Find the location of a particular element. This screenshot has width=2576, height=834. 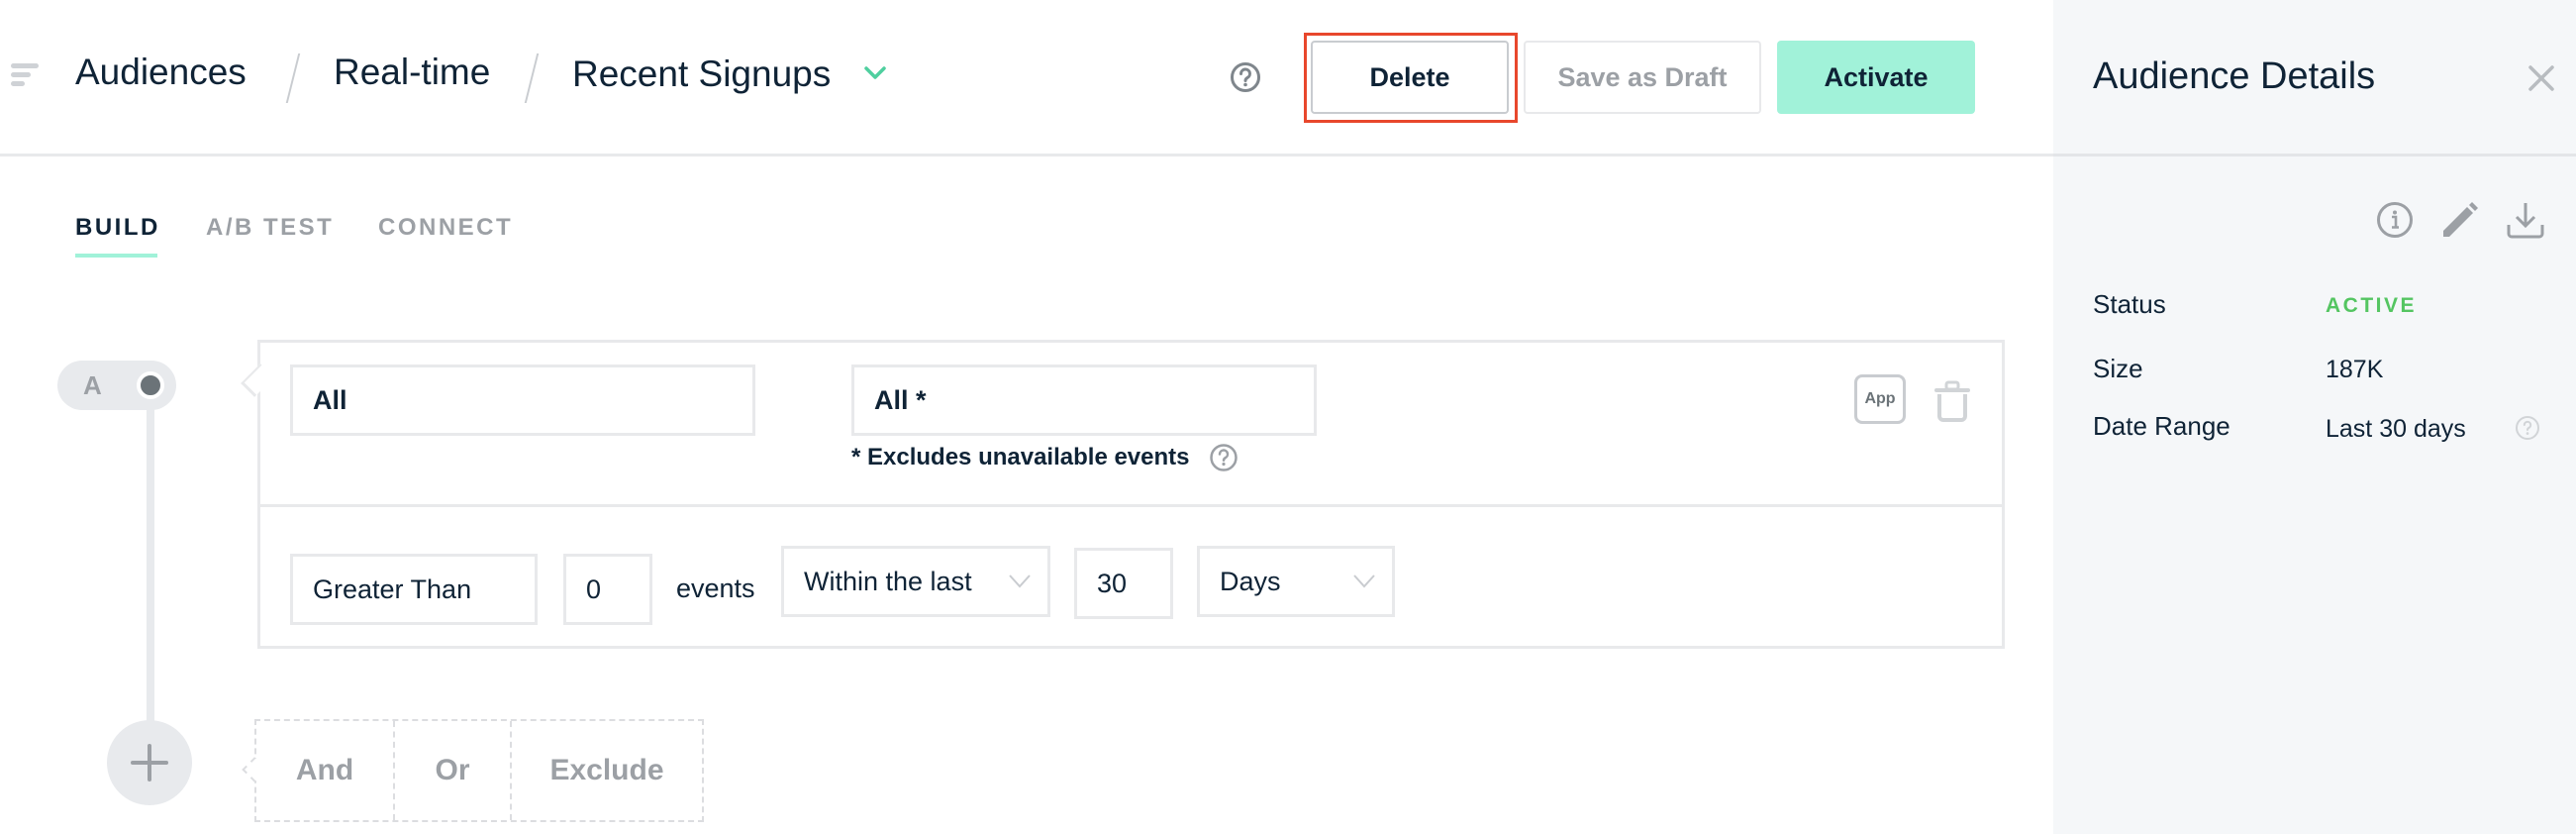

logic-operator-group: And Or Exclude is located at coordinates (473, 770).